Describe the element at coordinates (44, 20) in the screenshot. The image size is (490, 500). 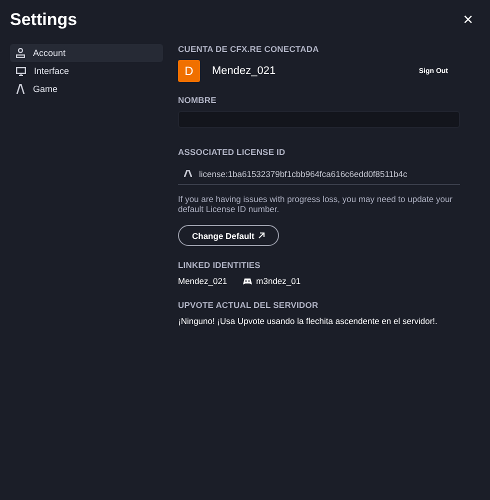
I see `window-title: Settings` at that location.